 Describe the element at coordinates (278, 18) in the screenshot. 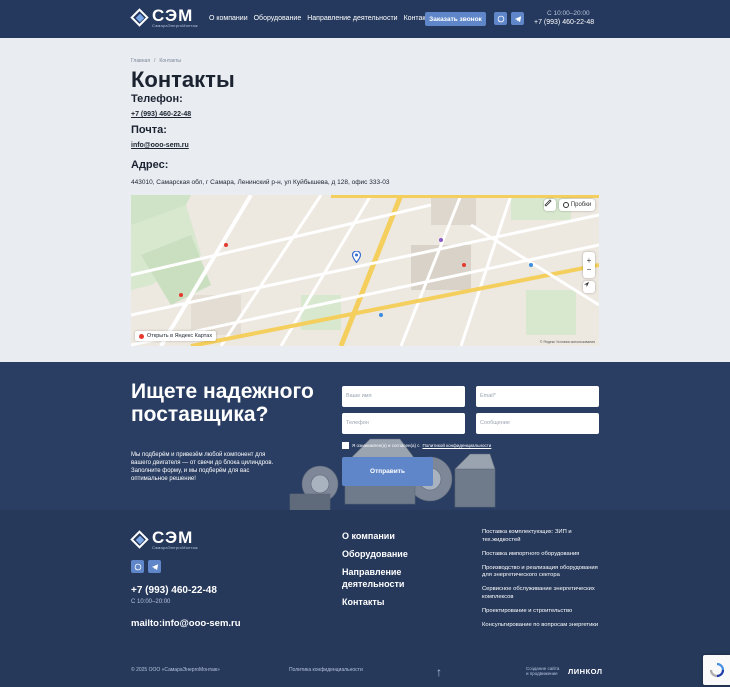

I see `nav-item-equipment: Оборудование` at that location.